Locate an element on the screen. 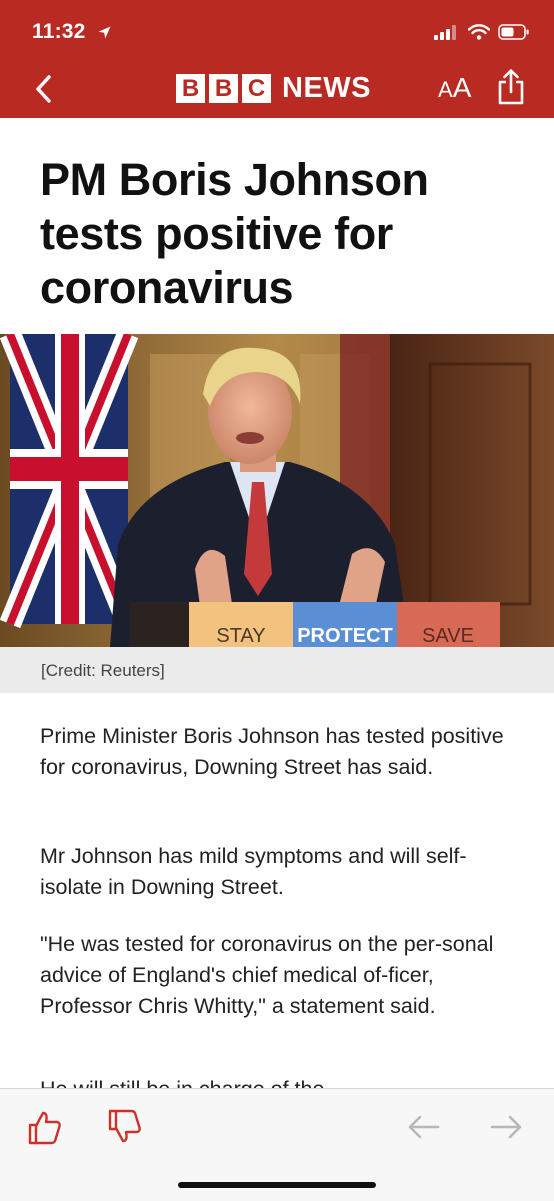  podium-sign-stay: STAY is located at coordinates (240, 636).